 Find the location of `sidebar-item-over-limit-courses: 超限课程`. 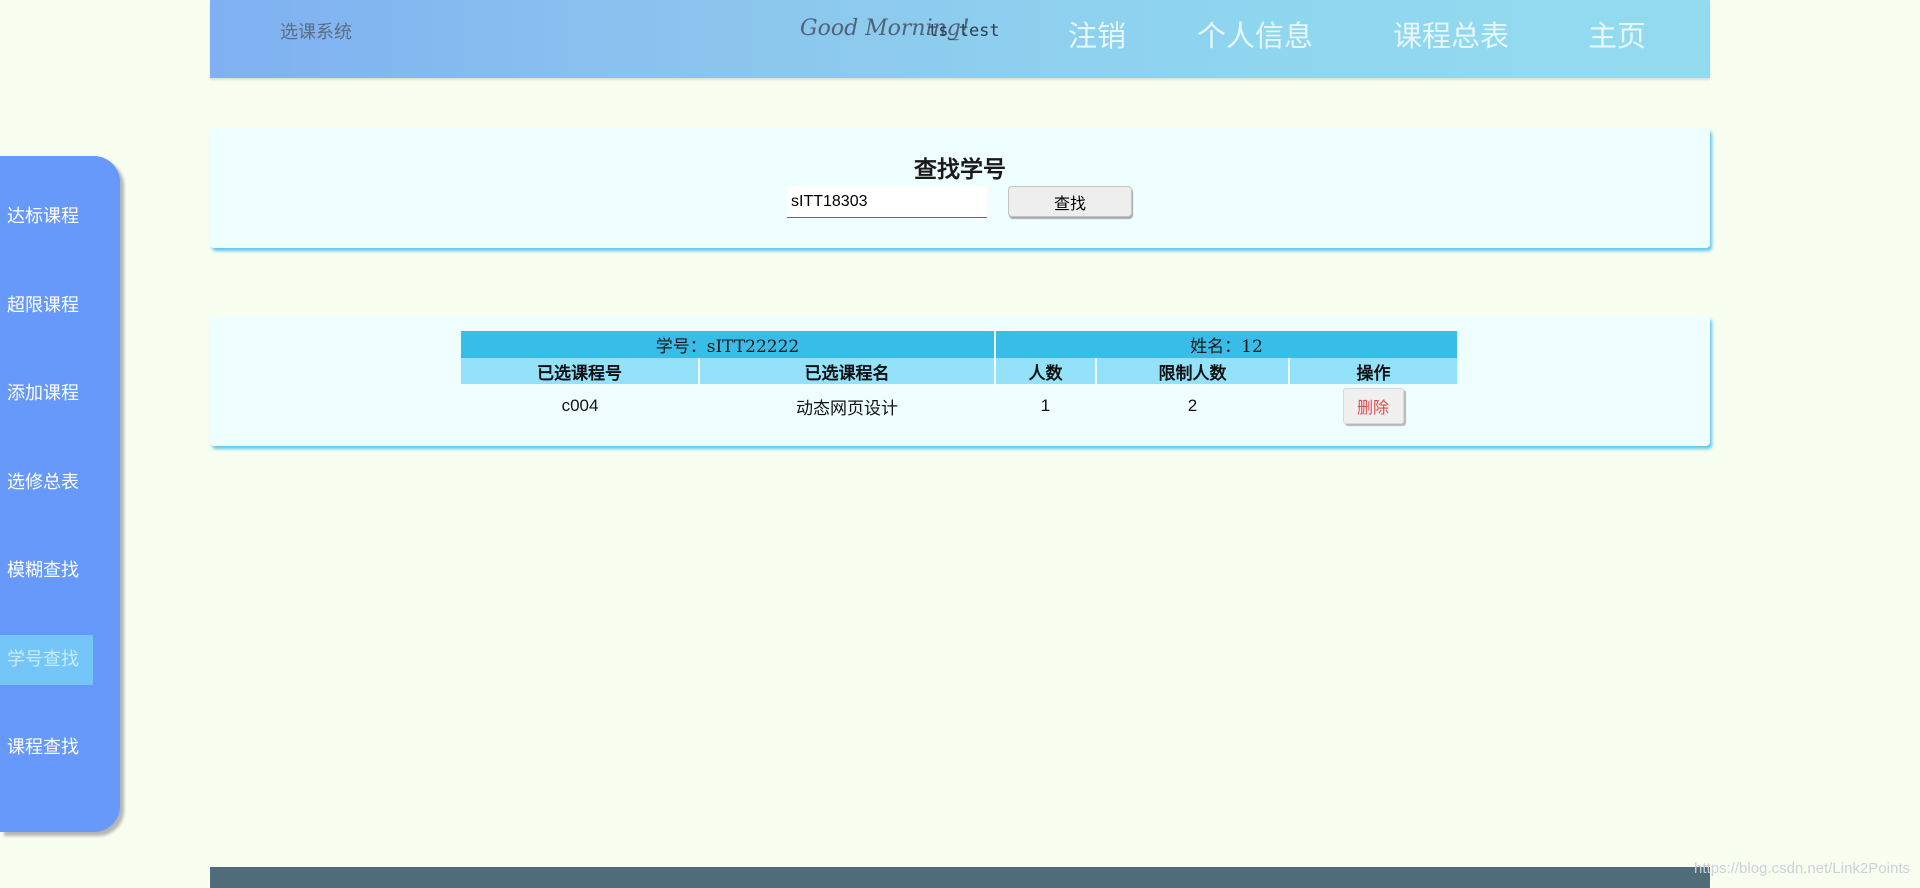

sidebar-item-over-limit-courses: 超限课程 is located at coordinates (46, 306).